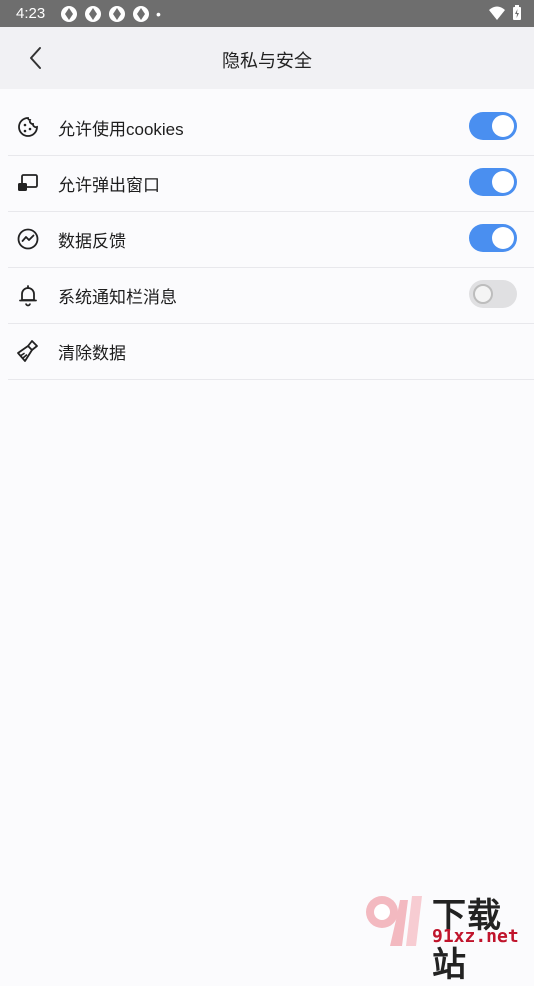 This screenshot has width=534, height=986. What do you see at coordinates (517, 12) in the screenshot?
I see `battery-icon` at bounding box center [517, 12].